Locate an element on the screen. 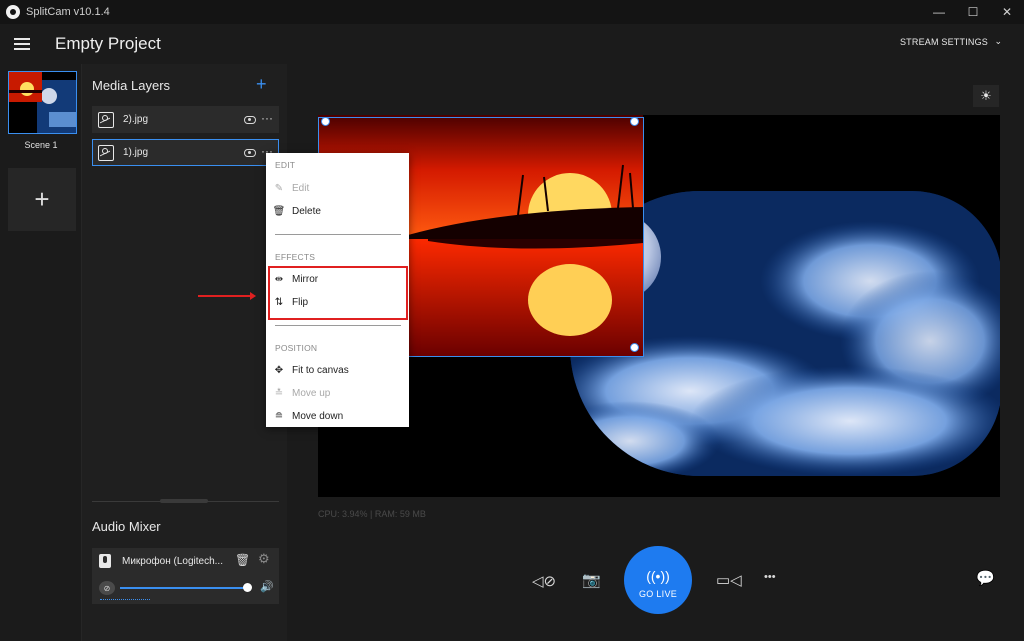 The image size is (1024, 641). audio-device-row: Микрофон (Logitech... 🗑 ⚙ ⊘ 🔊 is located at coordinates (185, 576).